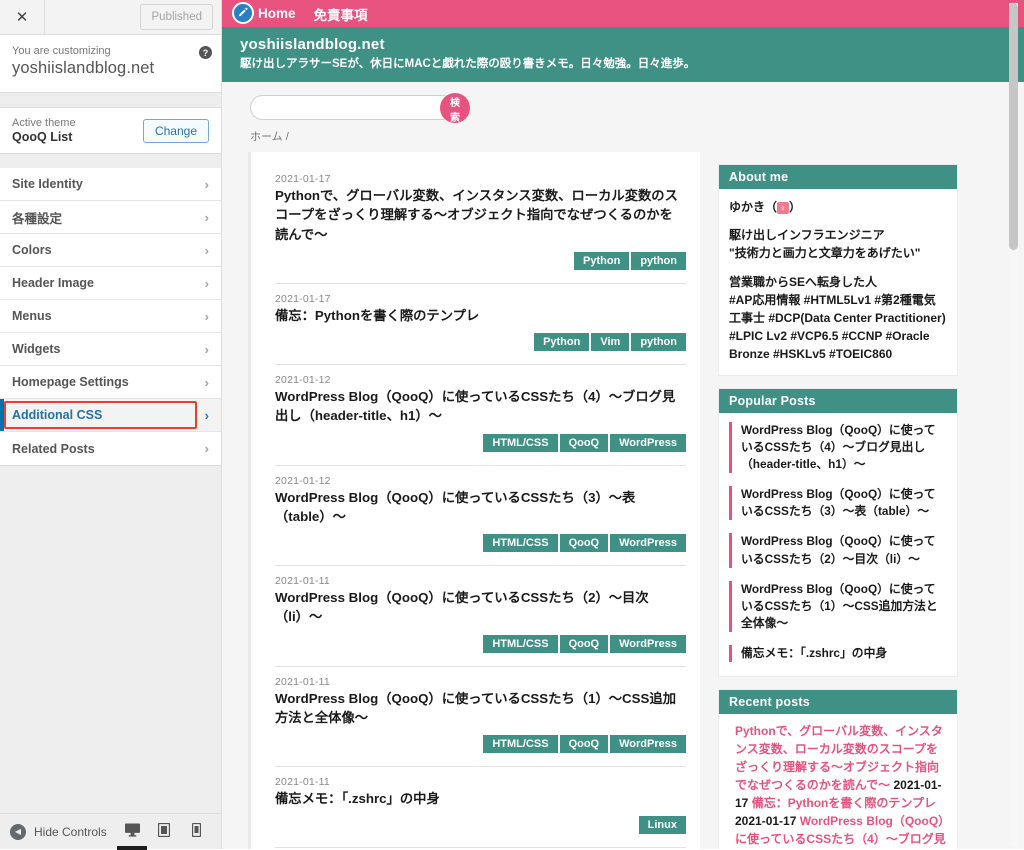 The height and width of the screenshot is (850, 1024). Describe the element at coordinates (480, 315) in the screenshot. I see `post-title-link: 備忘：Pythonを書く際のテンプレ` at that location.